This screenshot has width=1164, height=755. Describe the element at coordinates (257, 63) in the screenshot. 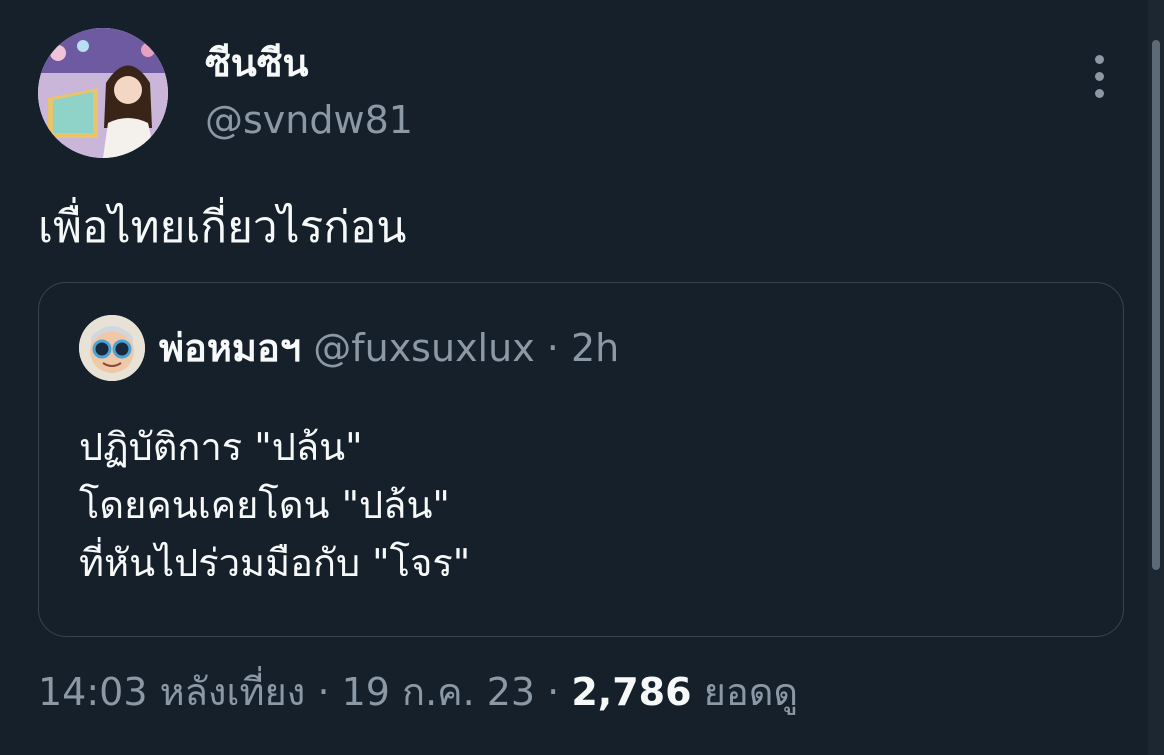

I see `author-display-name: ซีนซีน` at that location.